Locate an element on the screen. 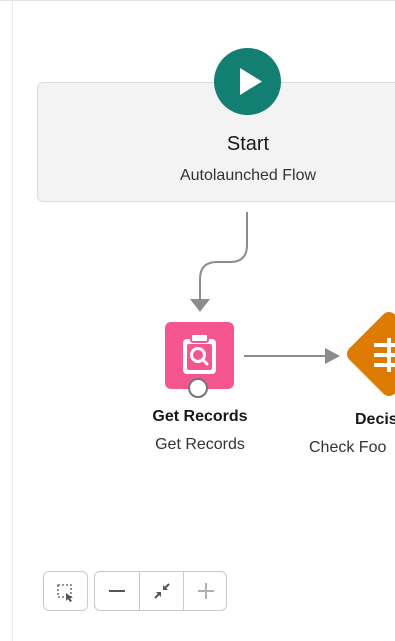  fit-view-button is located at coordinates (161, 591).